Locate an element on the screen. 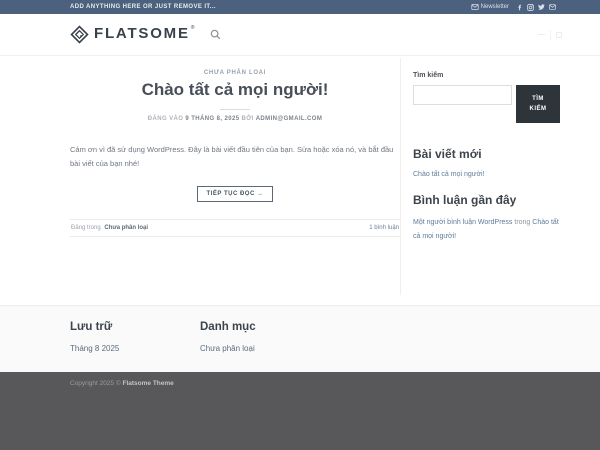 The width and height of the screenshot is (600, 450). search-icon is located at coordinates (215, 34).